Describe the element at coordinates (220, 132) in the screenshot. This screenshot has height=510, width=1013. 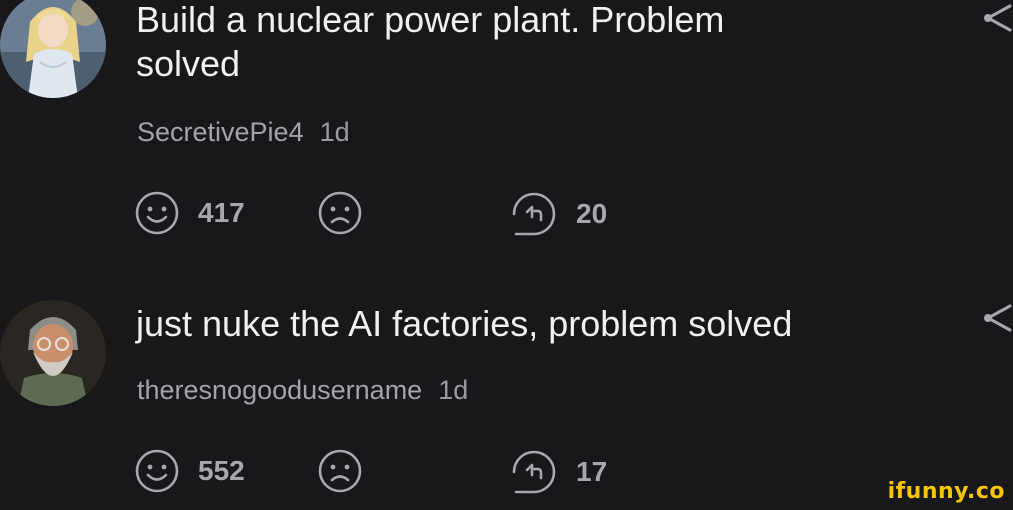
I see `username: SecretivePie4` at that location.